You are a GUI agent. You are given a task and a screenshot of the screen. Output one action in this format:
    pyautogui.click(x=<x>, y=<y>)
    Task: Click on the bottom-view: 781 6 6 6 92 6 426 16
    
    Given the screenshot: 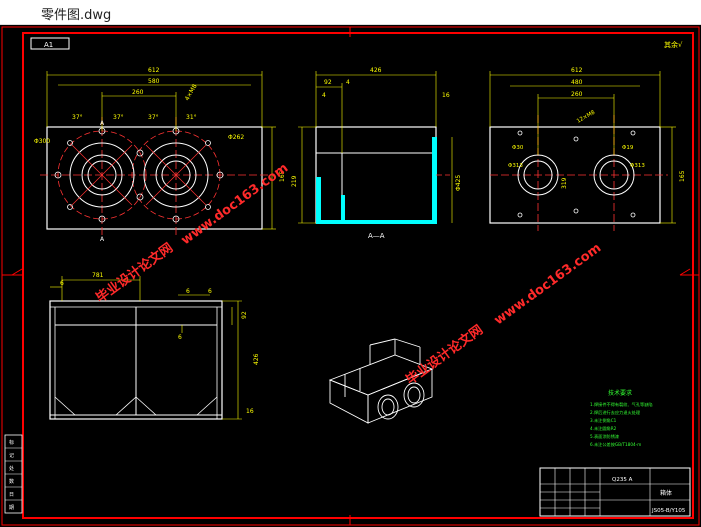 What is the action you would take?
    pyautogui.click(x=154, y=346)
    